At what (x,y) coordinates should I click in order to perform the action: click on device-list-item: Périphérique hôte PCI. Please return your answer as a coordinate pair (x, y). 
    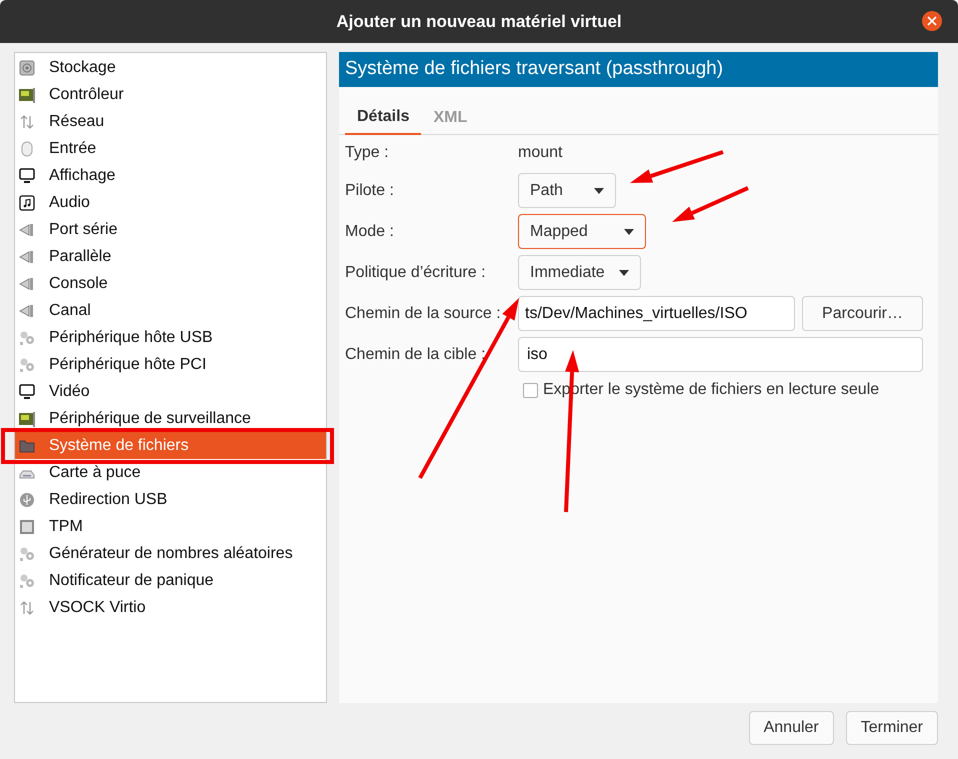
    Looking at the image, I should click on (170, 364).